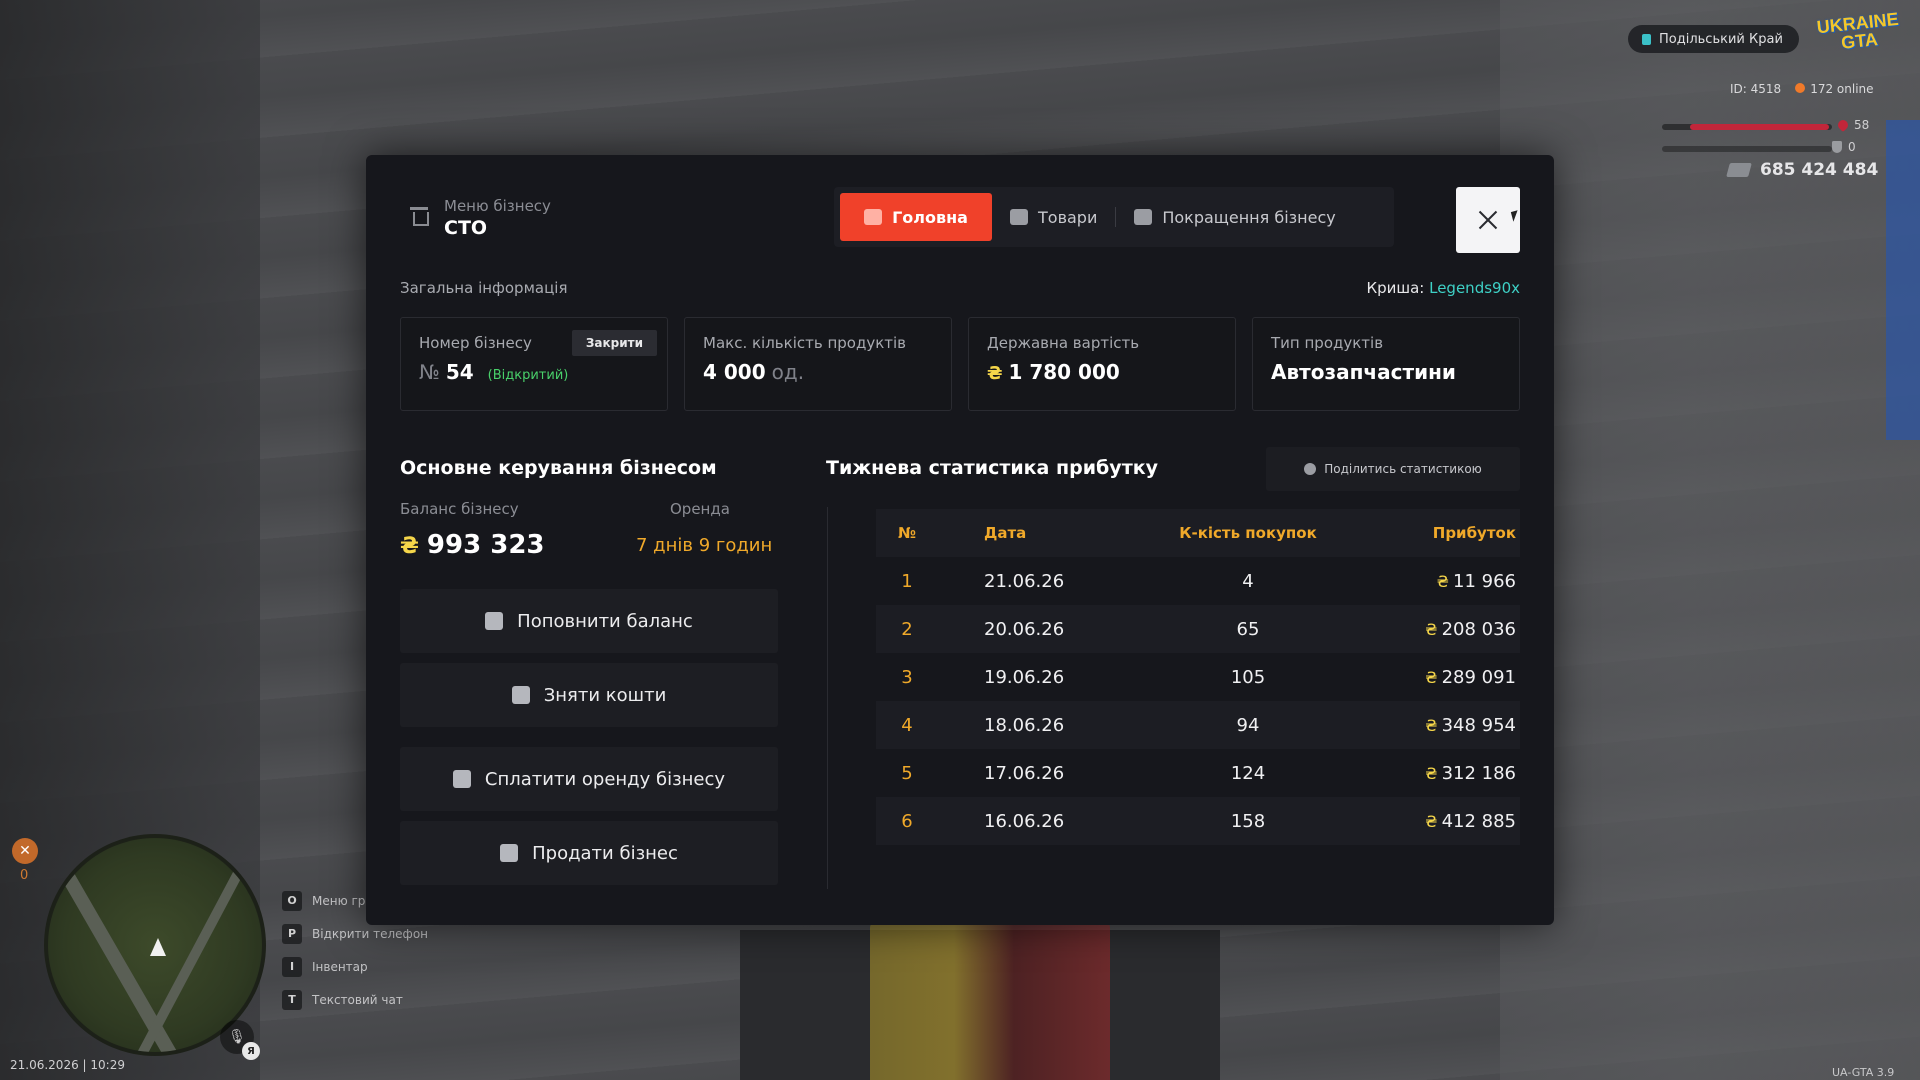 The image size is (1920, 1080). Describe the element at coordinates (355, 966) in the screenshot. I see `keybind-hint: I Інвентар` at that location.